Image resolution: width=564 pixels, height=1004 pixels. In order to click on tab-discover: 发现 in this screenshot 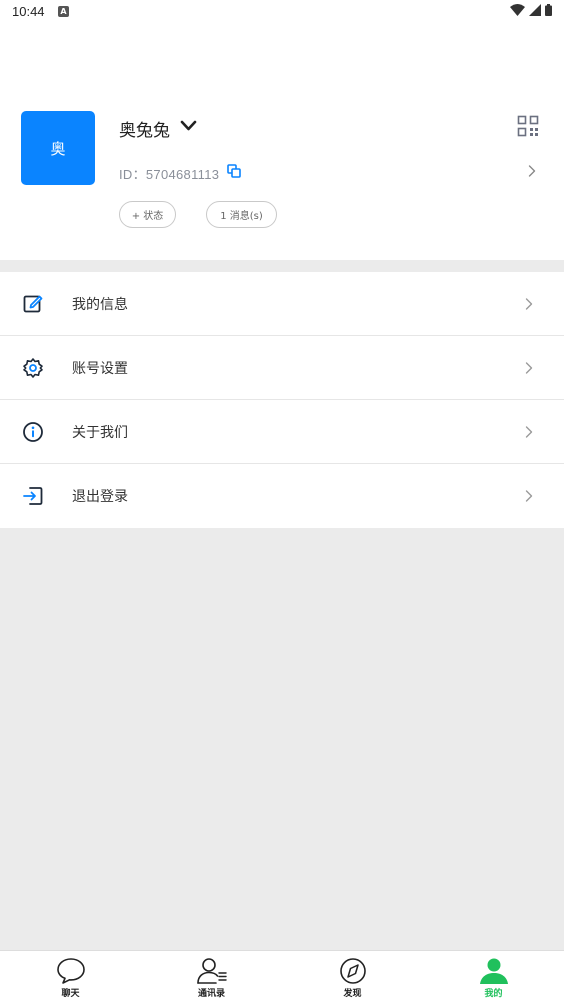, I will do `click(352, 977)`.